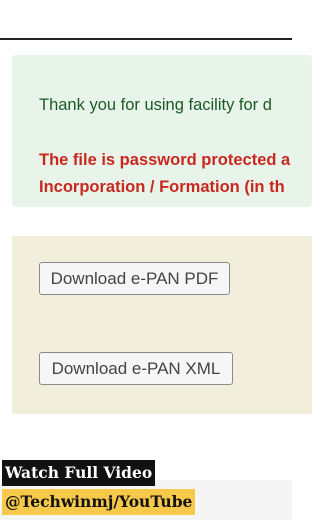 Image resolution: width=320 pixels, height=520 pixels. Describe the element at coordinates (165, 160) in the screenshot. I see `password-warning-line-1: The file is password protected a` at that location.